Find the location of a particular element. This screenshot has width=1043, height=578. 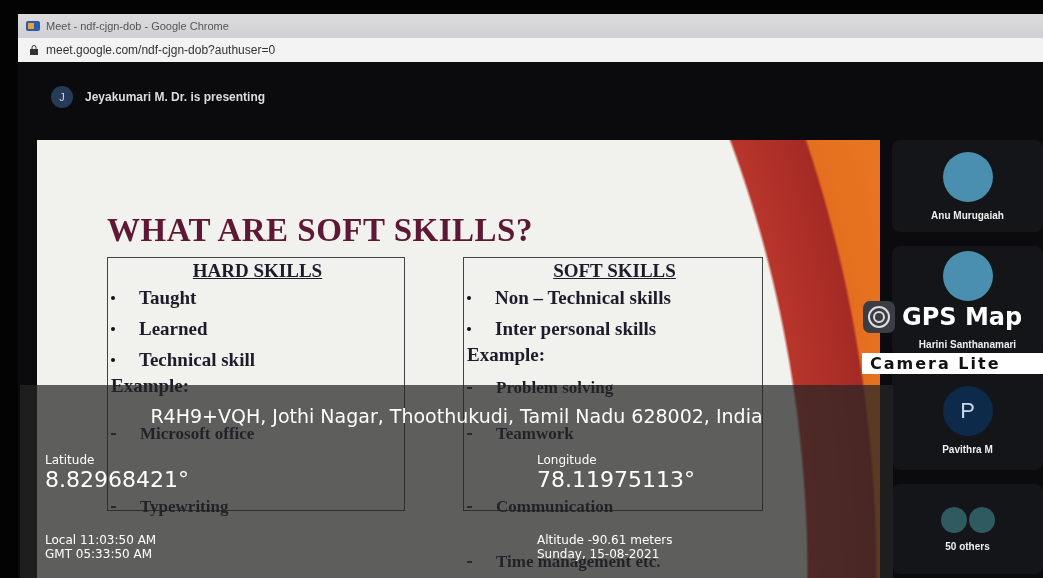

presenter-avatar: J is located at coordinates (62, 97).